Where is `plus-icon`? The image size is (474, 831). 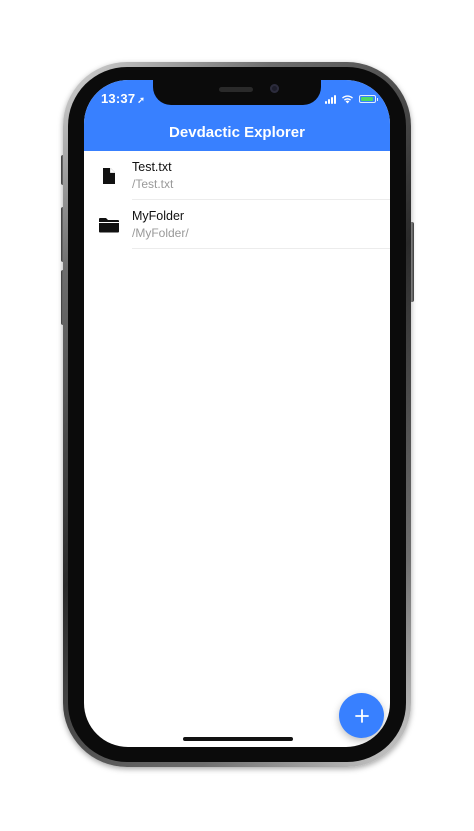
plus-icon is located at coordinates (361, 715).